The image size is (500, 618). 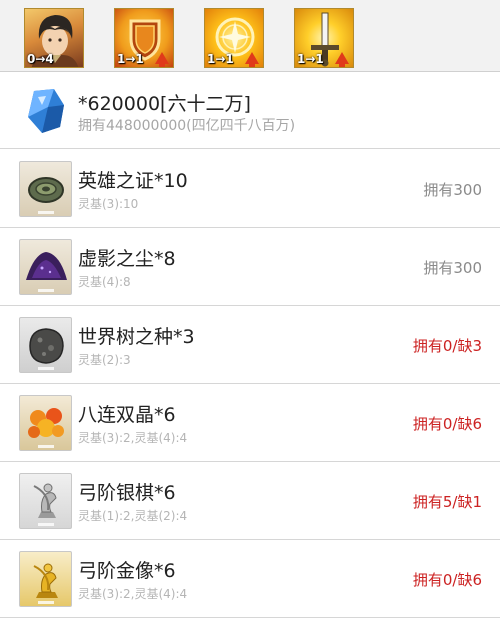 What do you see at coordinates (54, 38) in the screenshot?
I see `servant-portrait-icon: 0→4` at bounding box center [54, 38].